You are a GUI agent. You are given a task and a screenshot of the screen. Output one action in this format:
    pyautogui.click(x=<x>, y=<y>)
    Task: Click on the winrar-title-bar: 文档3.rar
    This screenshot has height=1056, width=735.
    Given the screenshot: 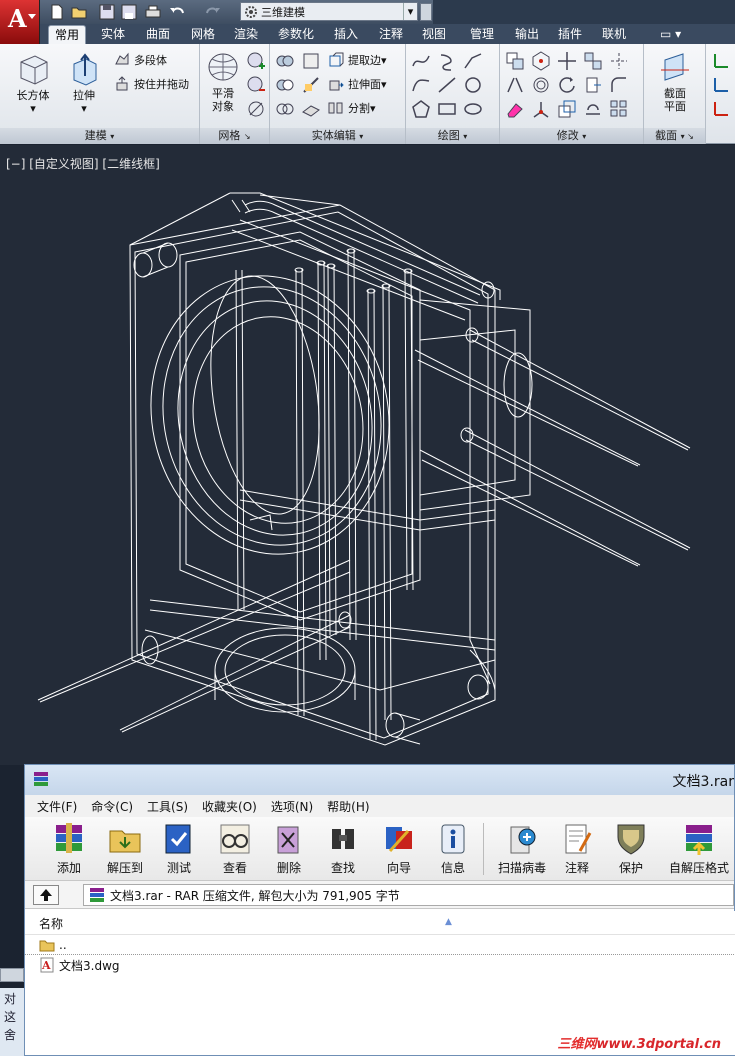 What is the action you would take?
    pyautogui.click(x=379, y=780)
    